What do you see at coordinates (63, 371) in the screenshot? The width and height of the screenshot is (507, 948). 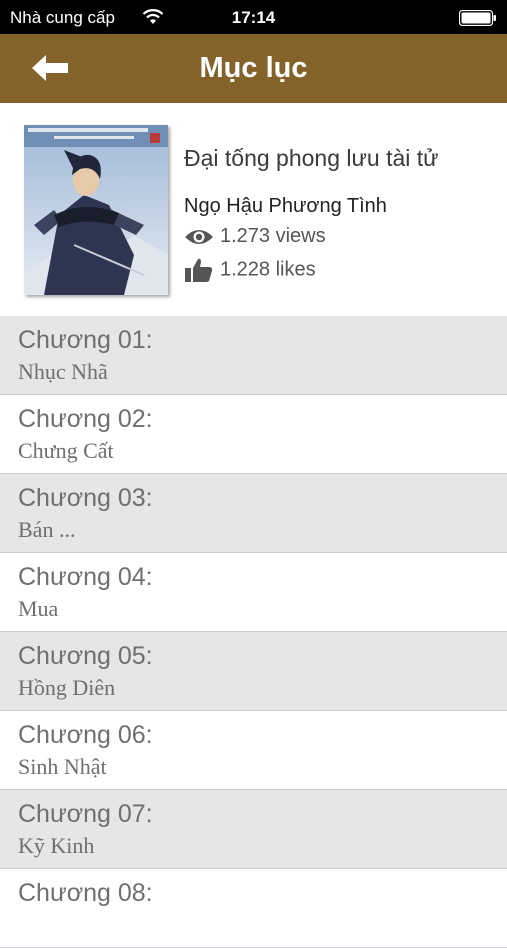 I see `chapter-name: Nhục Nhã` at bounding box center [63, 371].